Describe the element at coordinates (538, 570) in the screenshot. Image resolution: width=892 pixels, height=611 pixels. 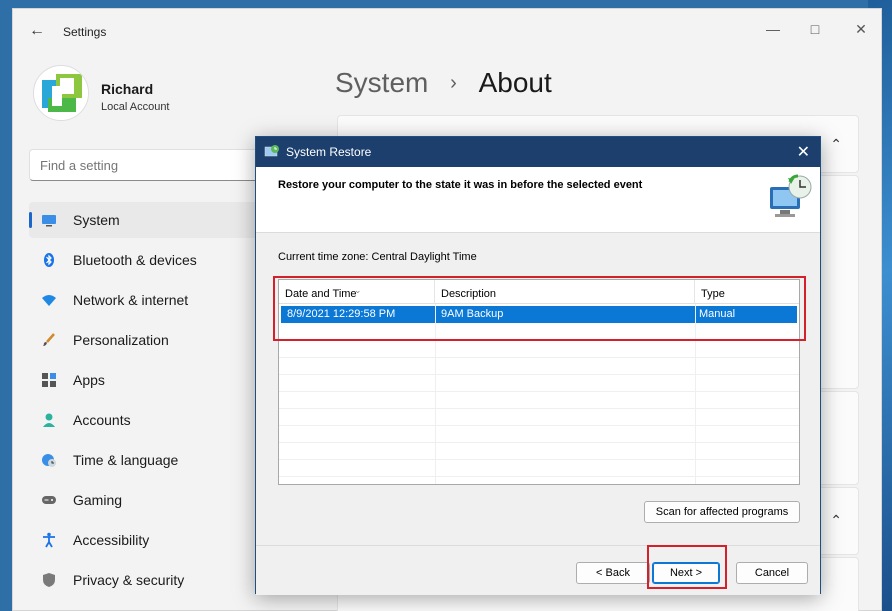
I see `dialog-footer: < Back Next > Cancel` at that location.